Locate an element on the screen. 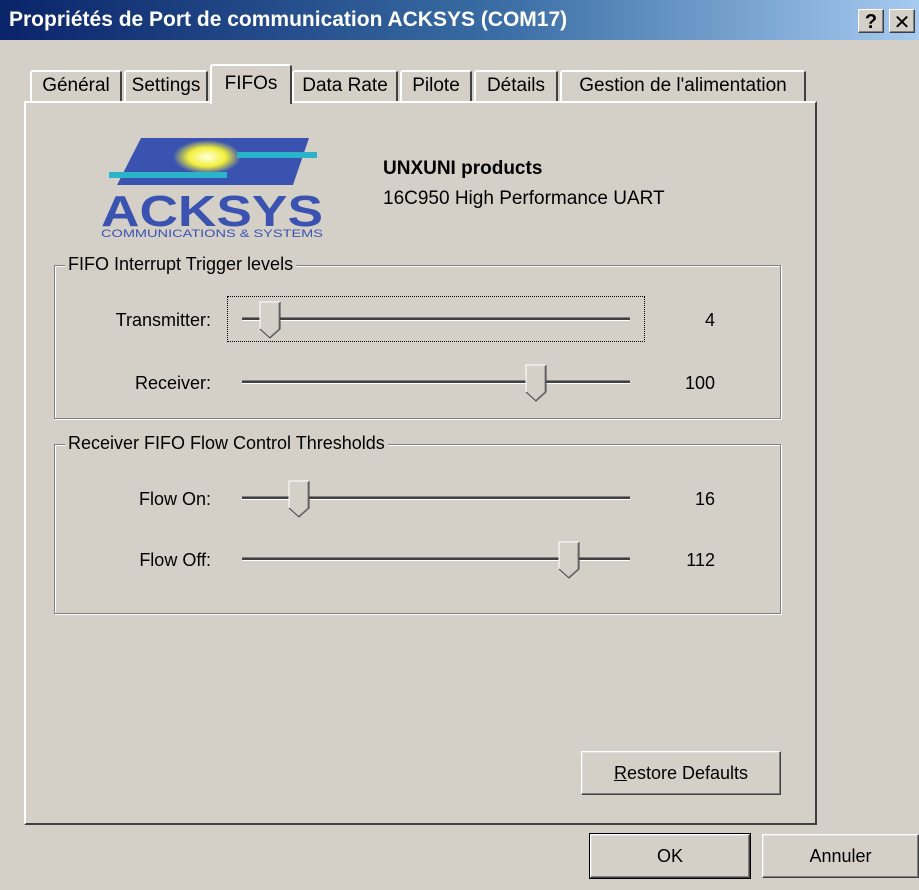 The image size is (919, 890). tab-settings: Settings is located at coordinates (166, 85).